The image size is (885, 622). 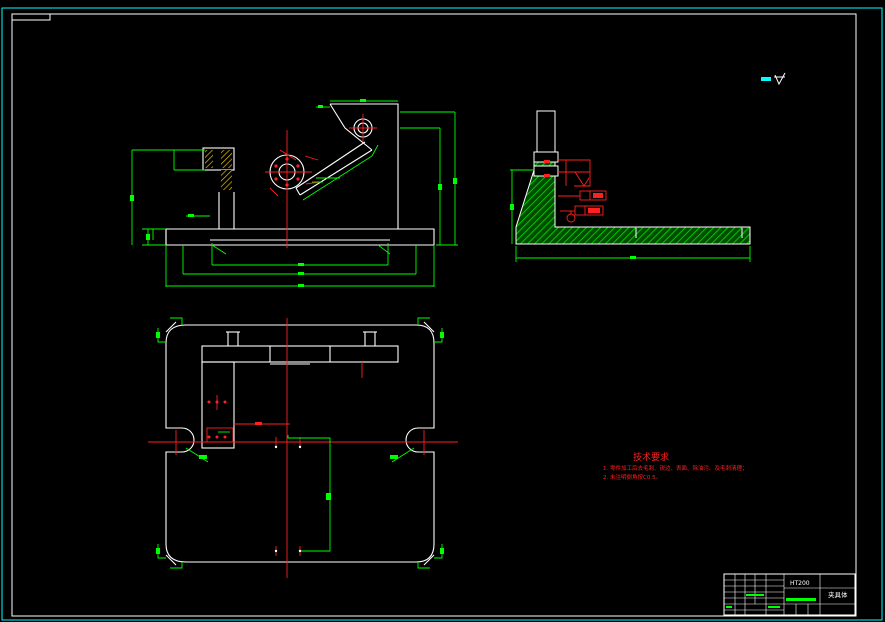 What do you see at coordinates (800, 583) in the screenshot?
I see `material-label: HT200` at bounding box center [800, 583].